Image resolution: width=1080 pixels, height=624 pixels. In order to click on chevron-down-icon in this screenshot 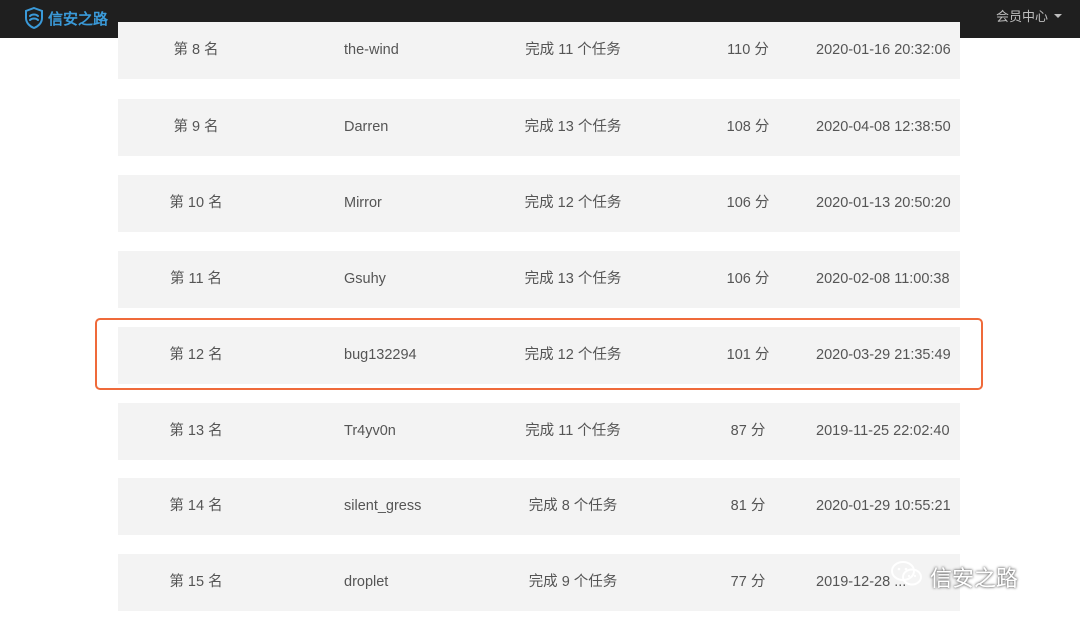, I will do `click(1058, 15)`.